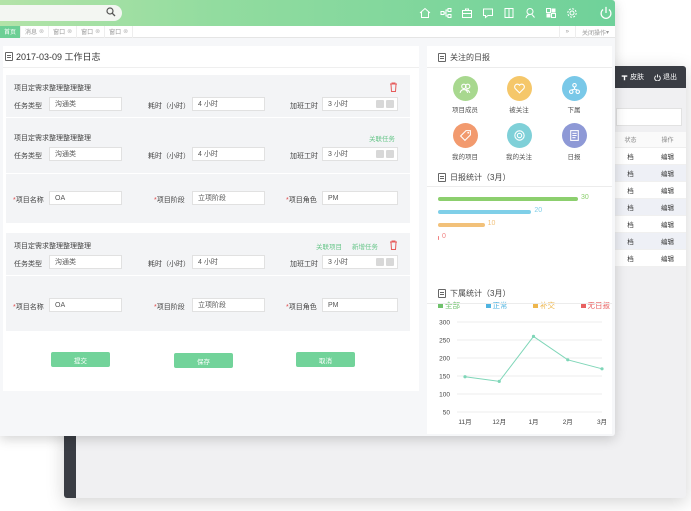 The image size is (691, 511). Describe the element at coordinates (52, 246) in the screenshot. I see `task-title: 项目定需求整理整理整理` at that location.